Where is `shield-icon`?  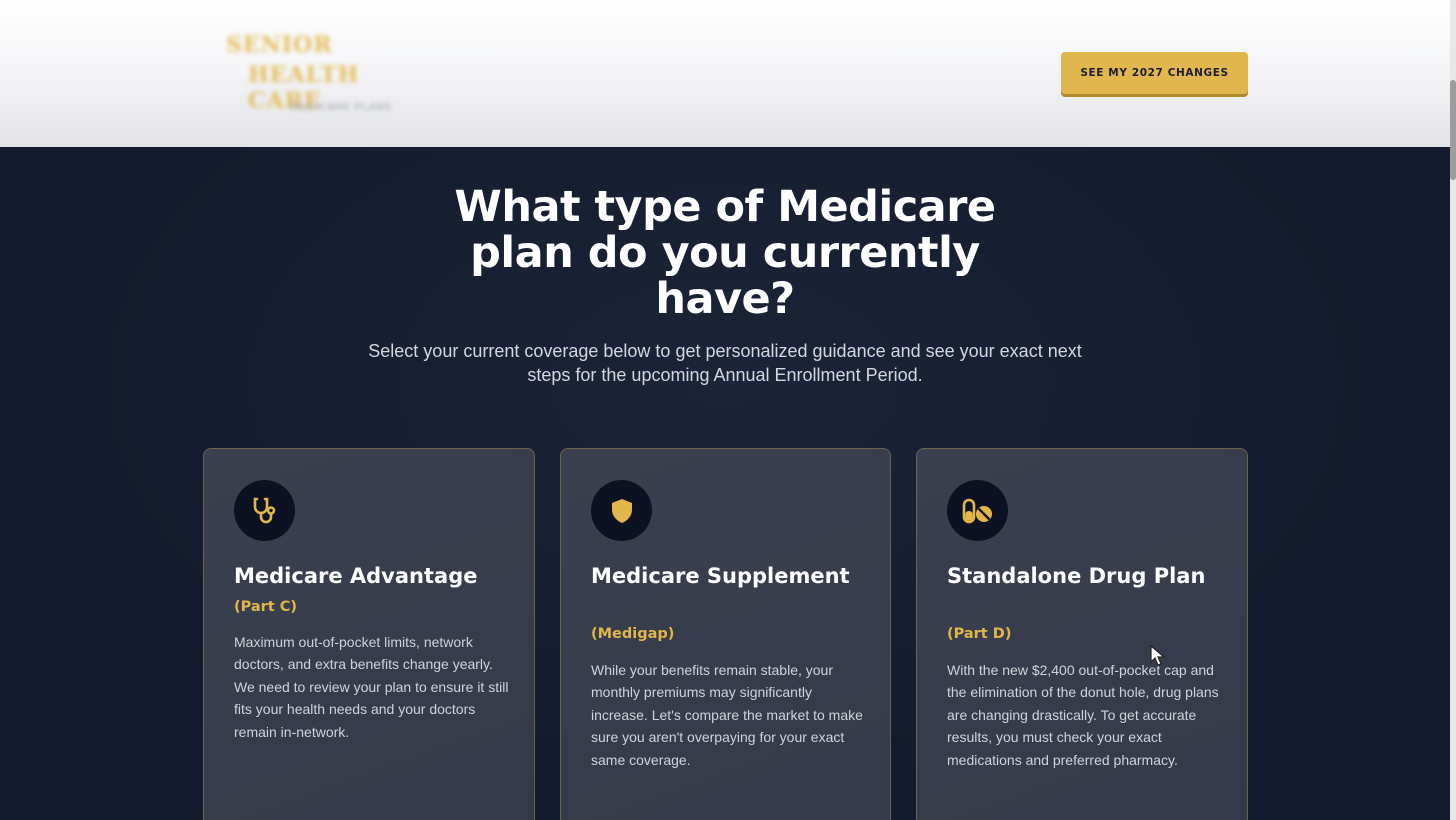 shield-icon is located at coordinates (621, 510).